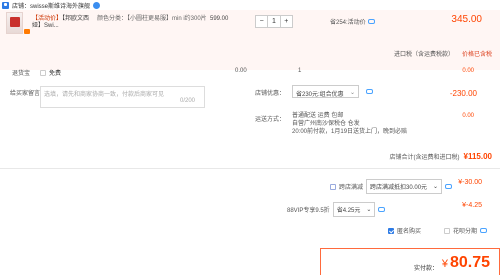 The image size is (500, 275). Describe the element at coordinates (152, 19) in the screenshot. I see `product-sku: 颜色分类：【小圆柱更易服】min i约300片` at that location.